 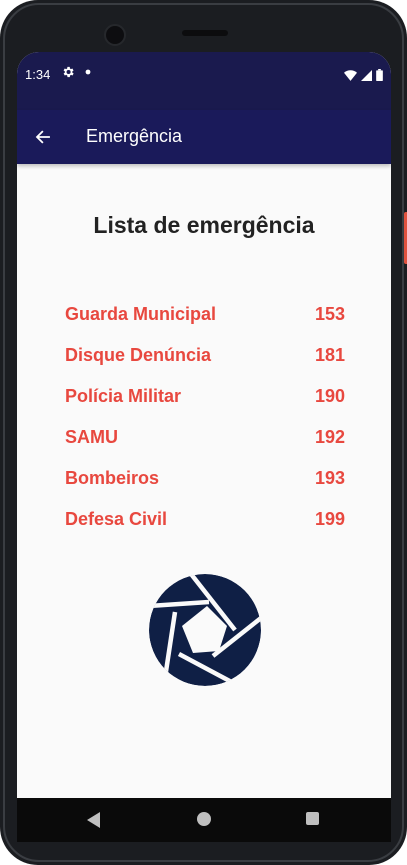 I want to click on contact-name: SAMU, so click(x=91, y=437).